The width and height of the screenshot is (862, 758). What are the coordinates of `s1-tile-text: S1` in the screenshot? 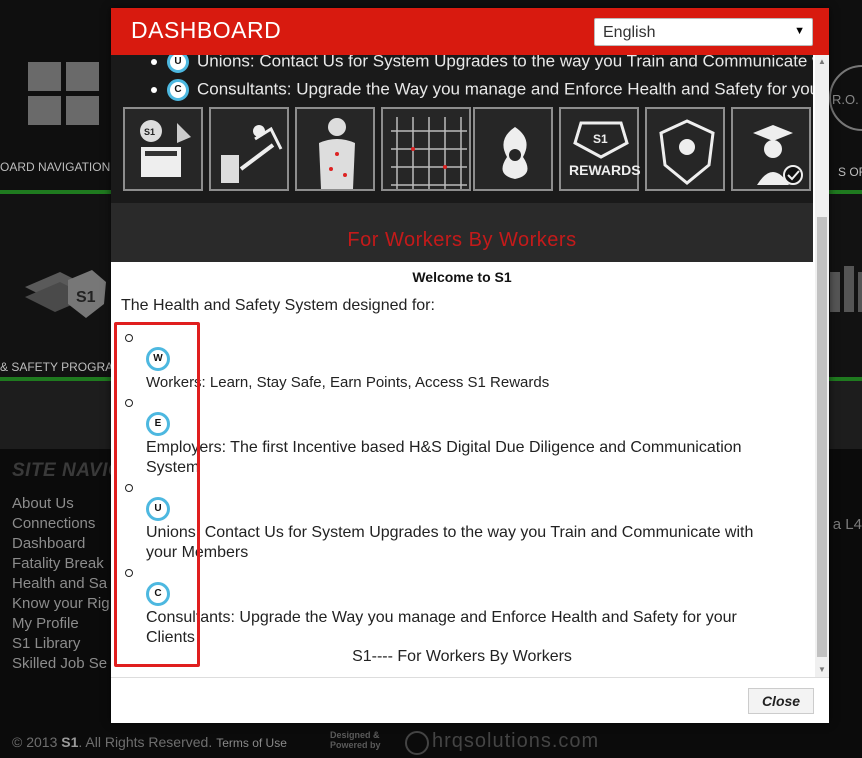 It's located at (149, 132).